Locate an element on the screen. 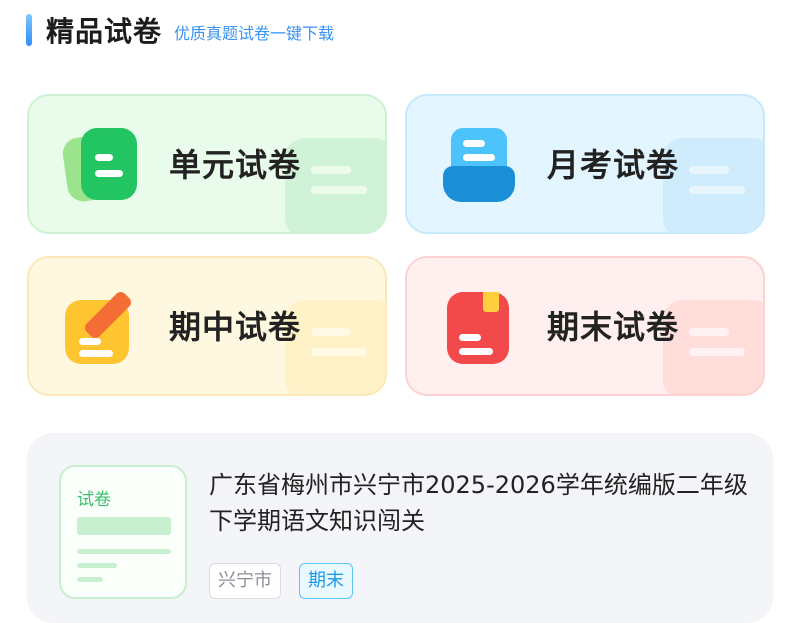 The image size is (800, 623). monthly-exam-card: 月考试卷 is located at coordinates (585, 164).